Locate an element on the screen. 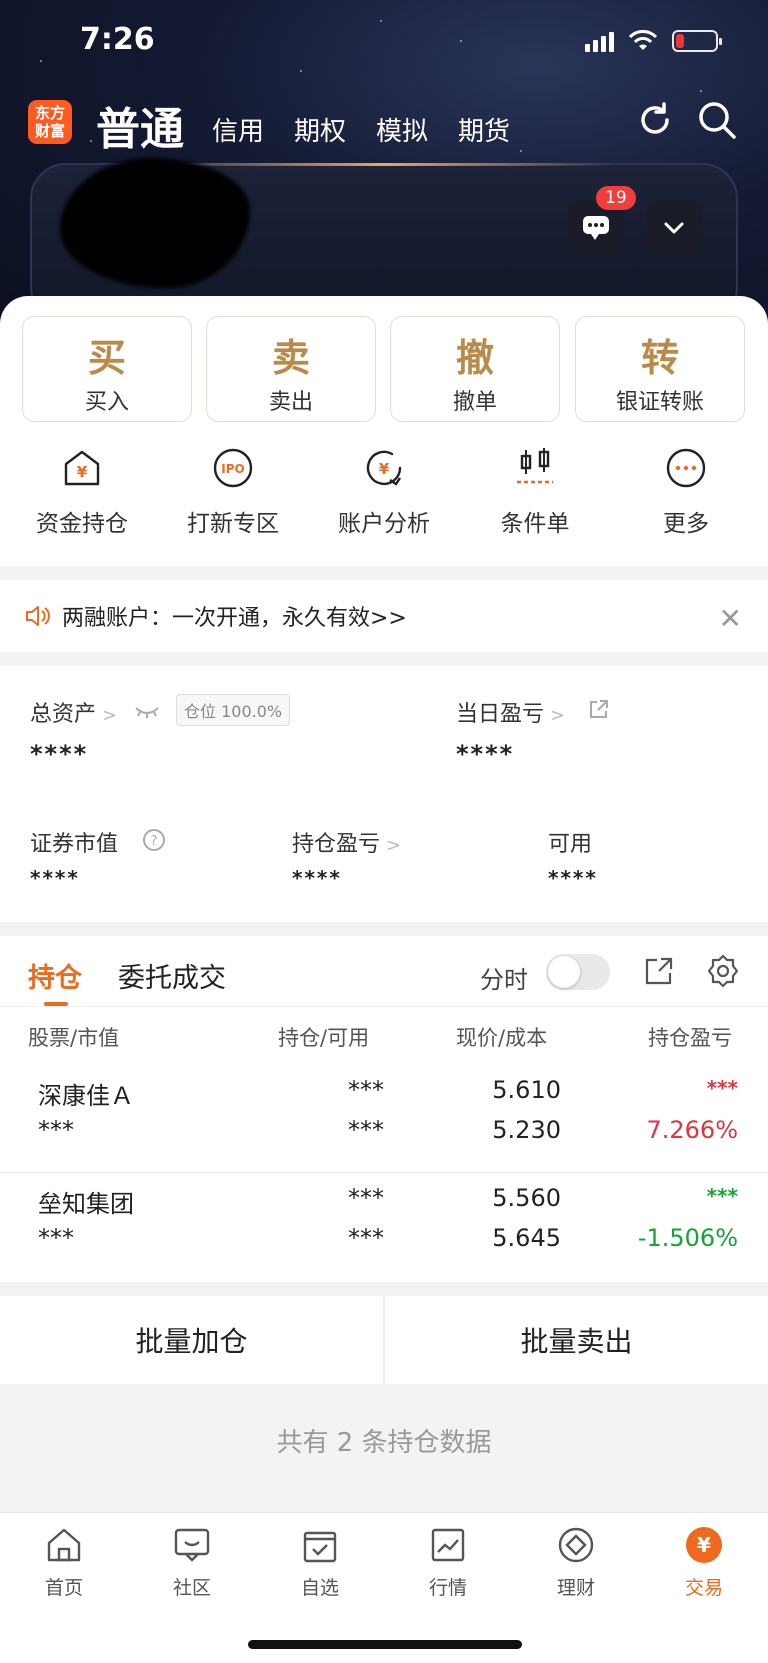 The width and height of the screenshot is (768, 1663). messages-badge: 19 is located at coordinates (616, 198).